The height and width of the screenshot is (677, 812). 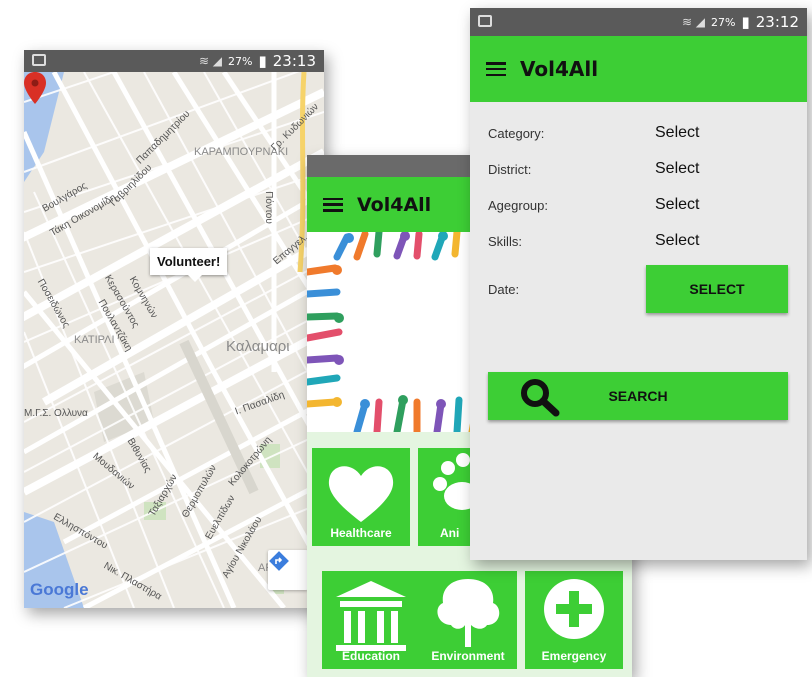 What do you see at coordinates (574, 620) in the screenshot?
I see `category-tile-emergency: Emergency` at bounding box center [574, 620].